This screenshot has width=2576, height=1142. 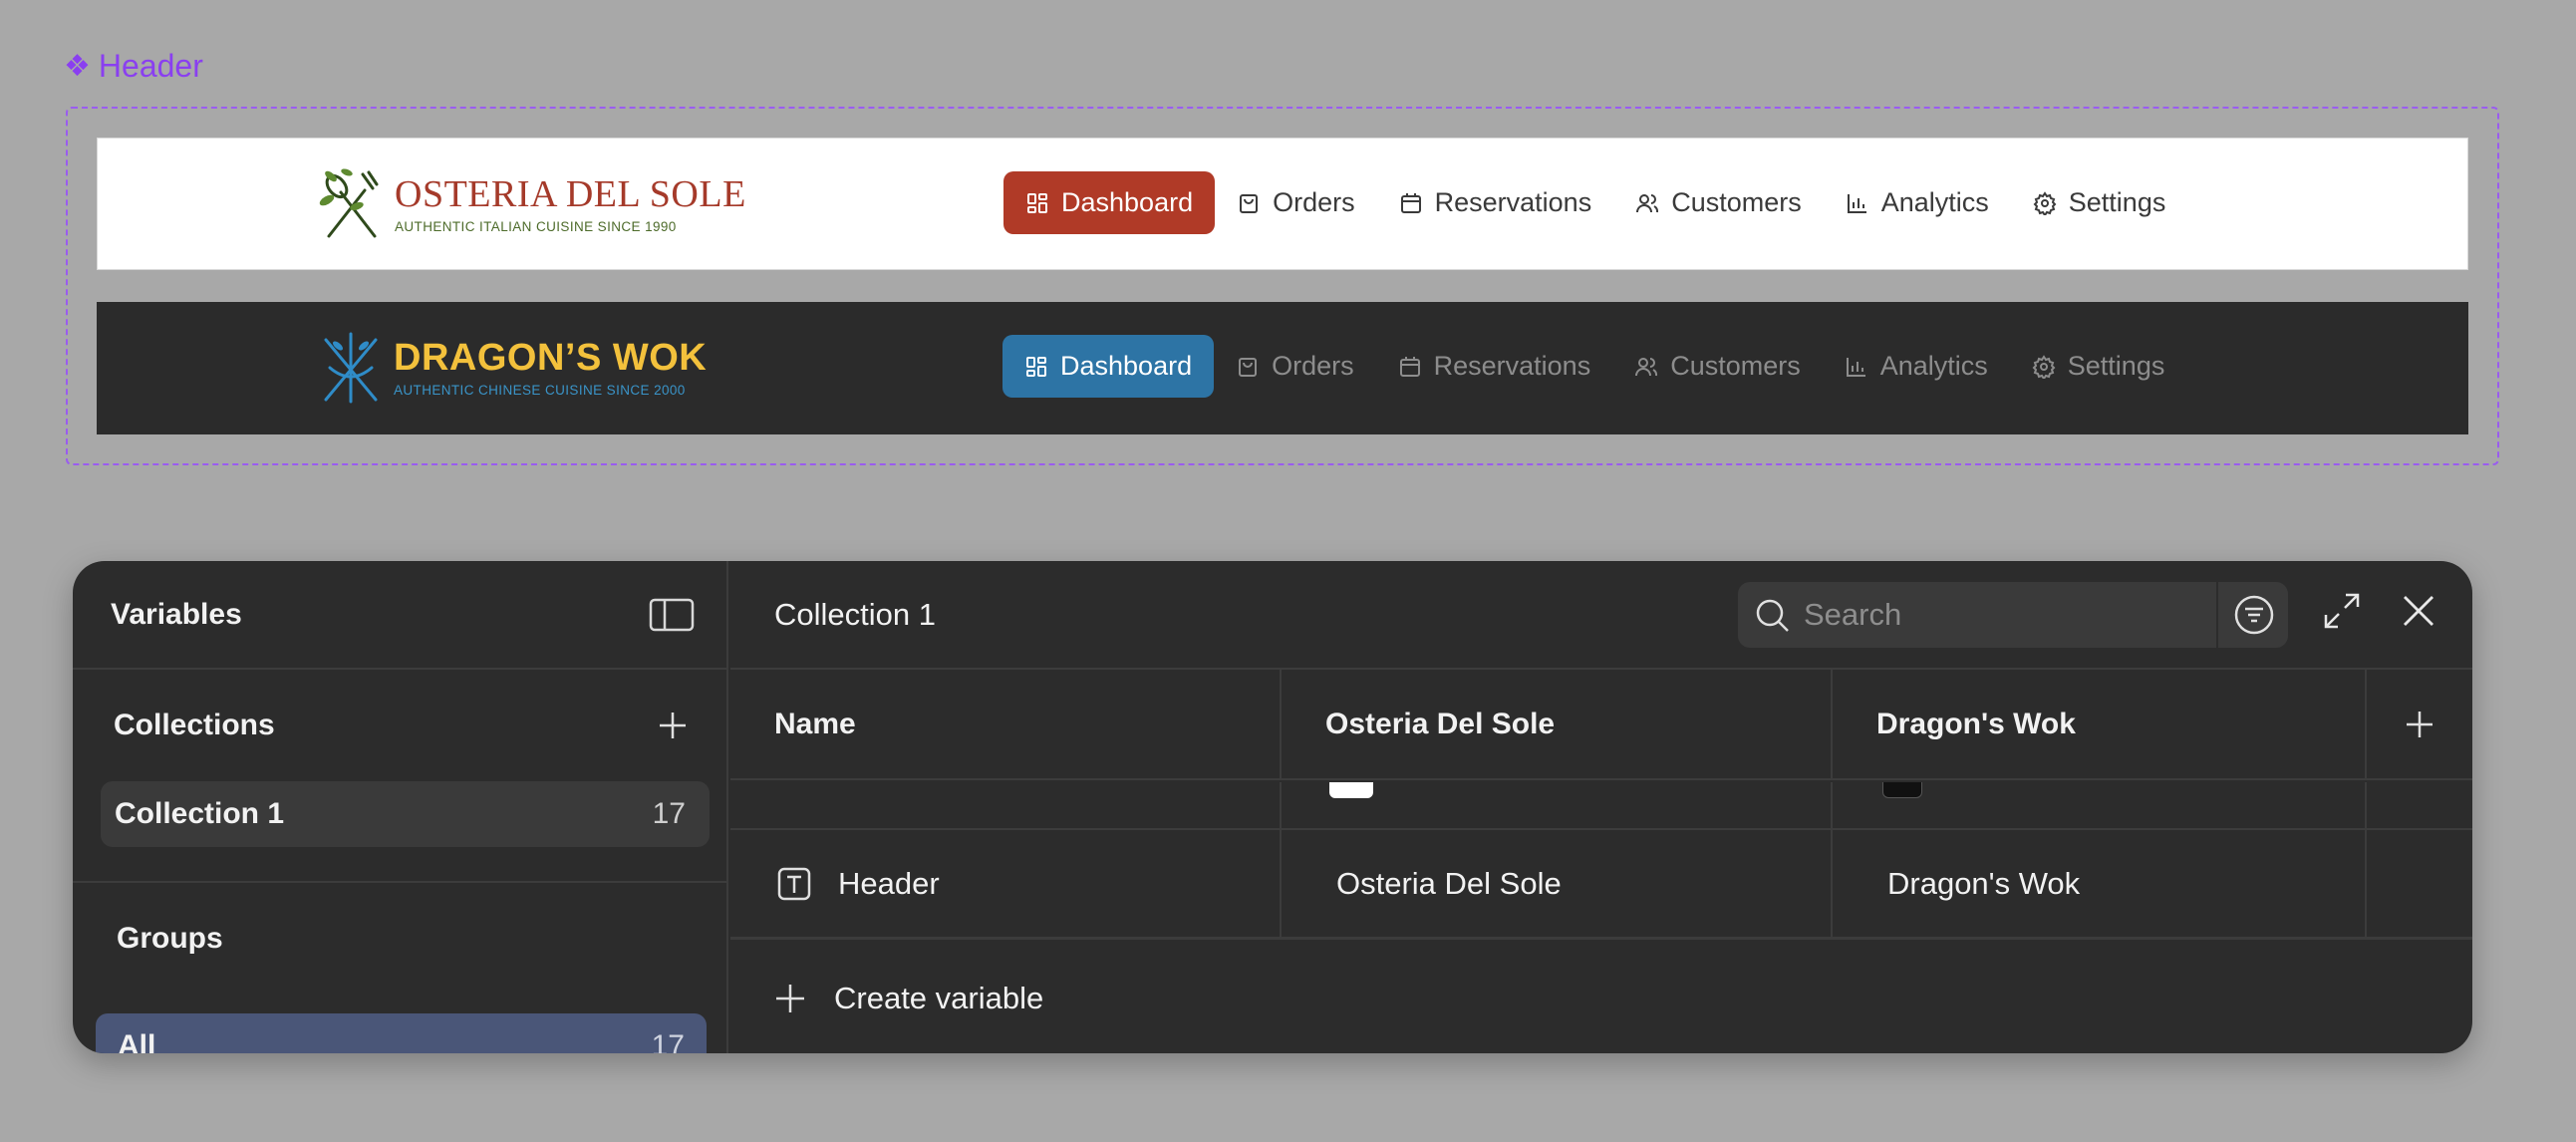 What do you see at coordinates (137, 1041) in the screenshot?
I see `group-label: All` at bounding box center [137, 1041].